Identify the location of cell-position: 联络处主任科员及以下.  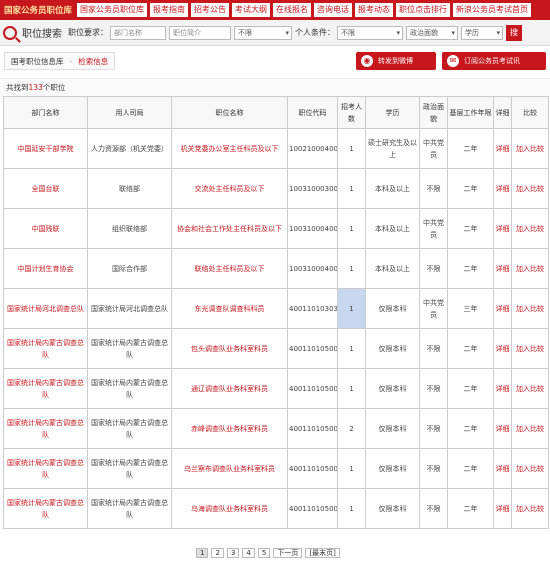
(229, 268).